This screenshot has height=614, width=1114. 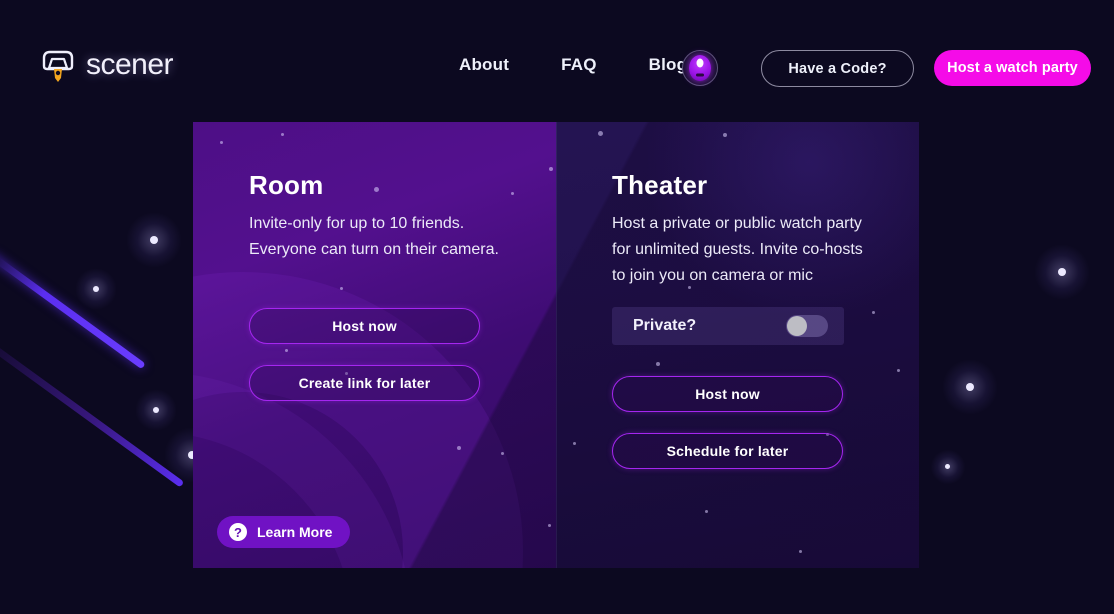 I want to click on theater-title: Theater, so click(x=660, y=185).